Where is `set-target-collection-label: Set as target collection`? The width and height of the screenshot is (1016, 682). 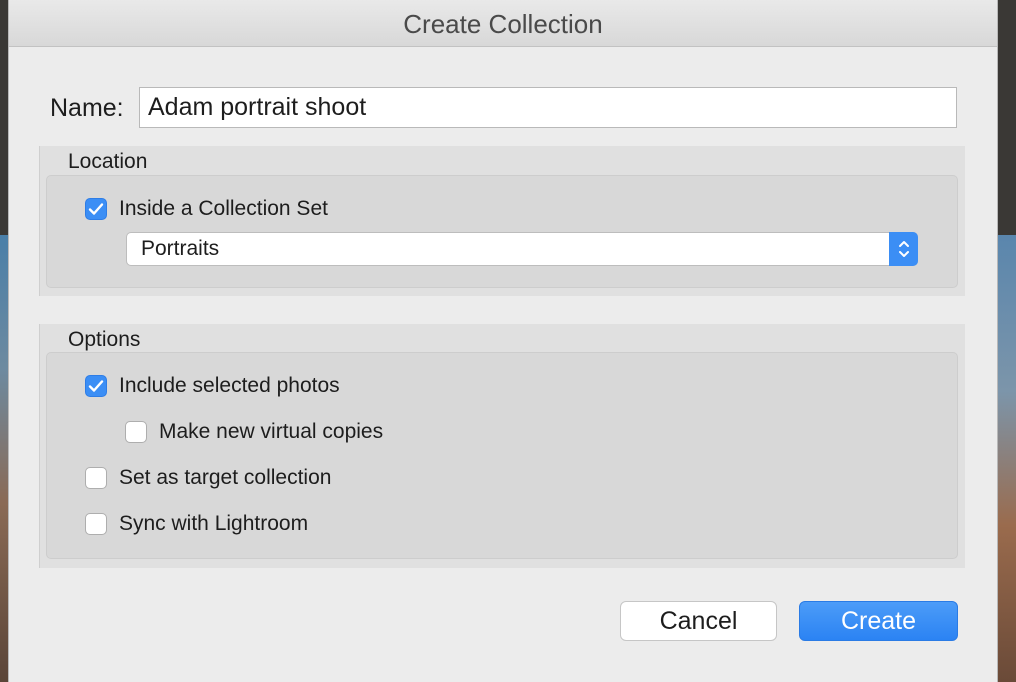 set-target-collection-label: Set as target collection is located at coordinates (225, 477).